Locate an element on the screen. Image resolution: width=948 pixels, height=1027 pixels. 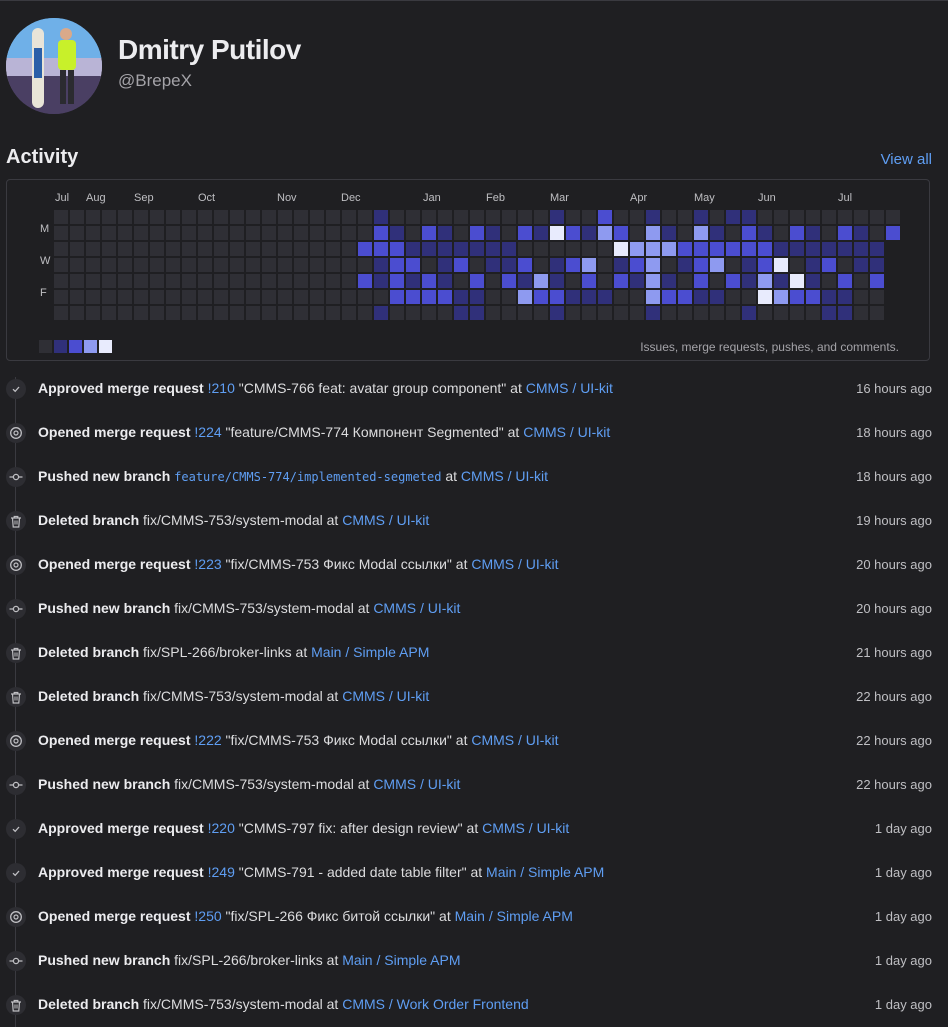
project-link: CMMS / UI-kit is located at coordinates (525, 828).